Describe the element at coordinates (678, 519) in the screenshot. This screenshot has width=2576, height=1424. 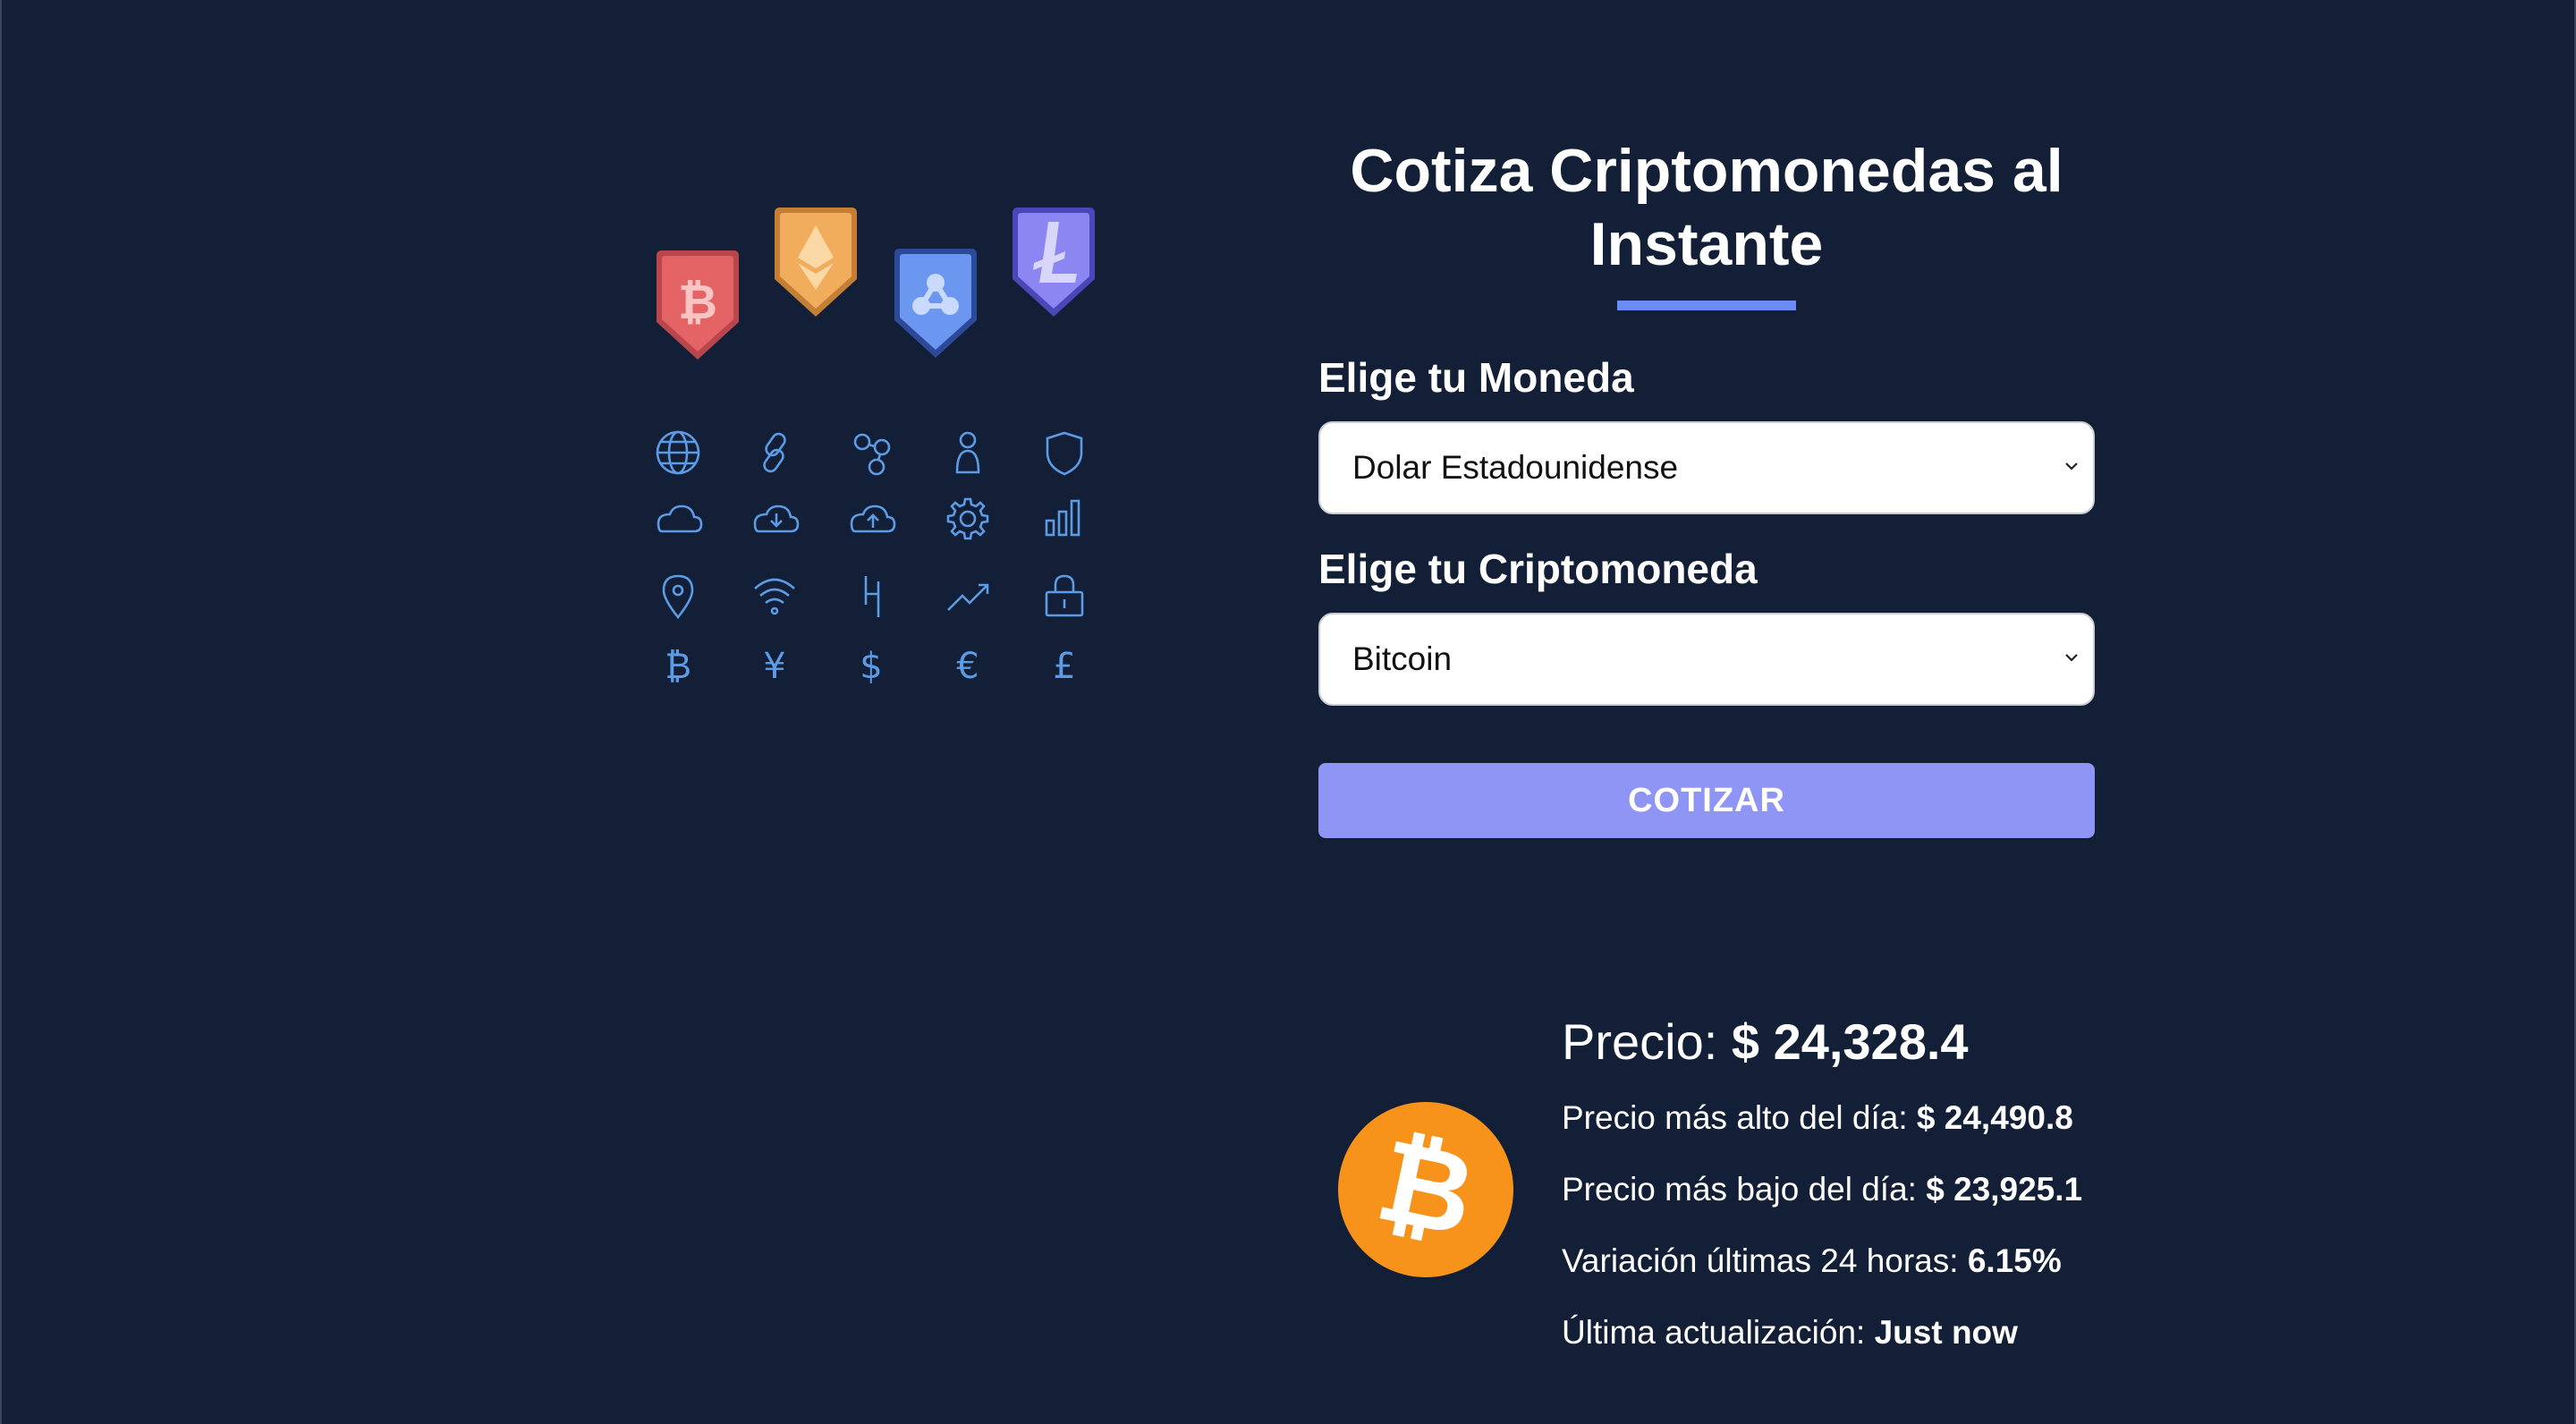
I see `cloud-icon` at that location.